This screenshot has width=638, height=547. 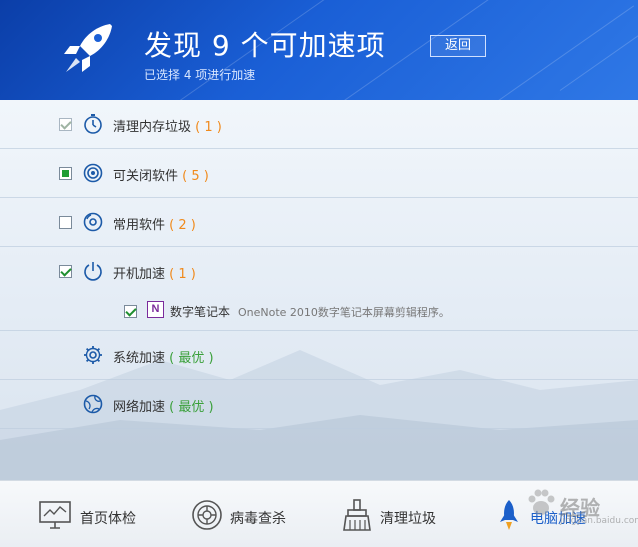 I want to click on list-item: 清理内存垃圾 ( 1 ), so click(x=319, y=124).